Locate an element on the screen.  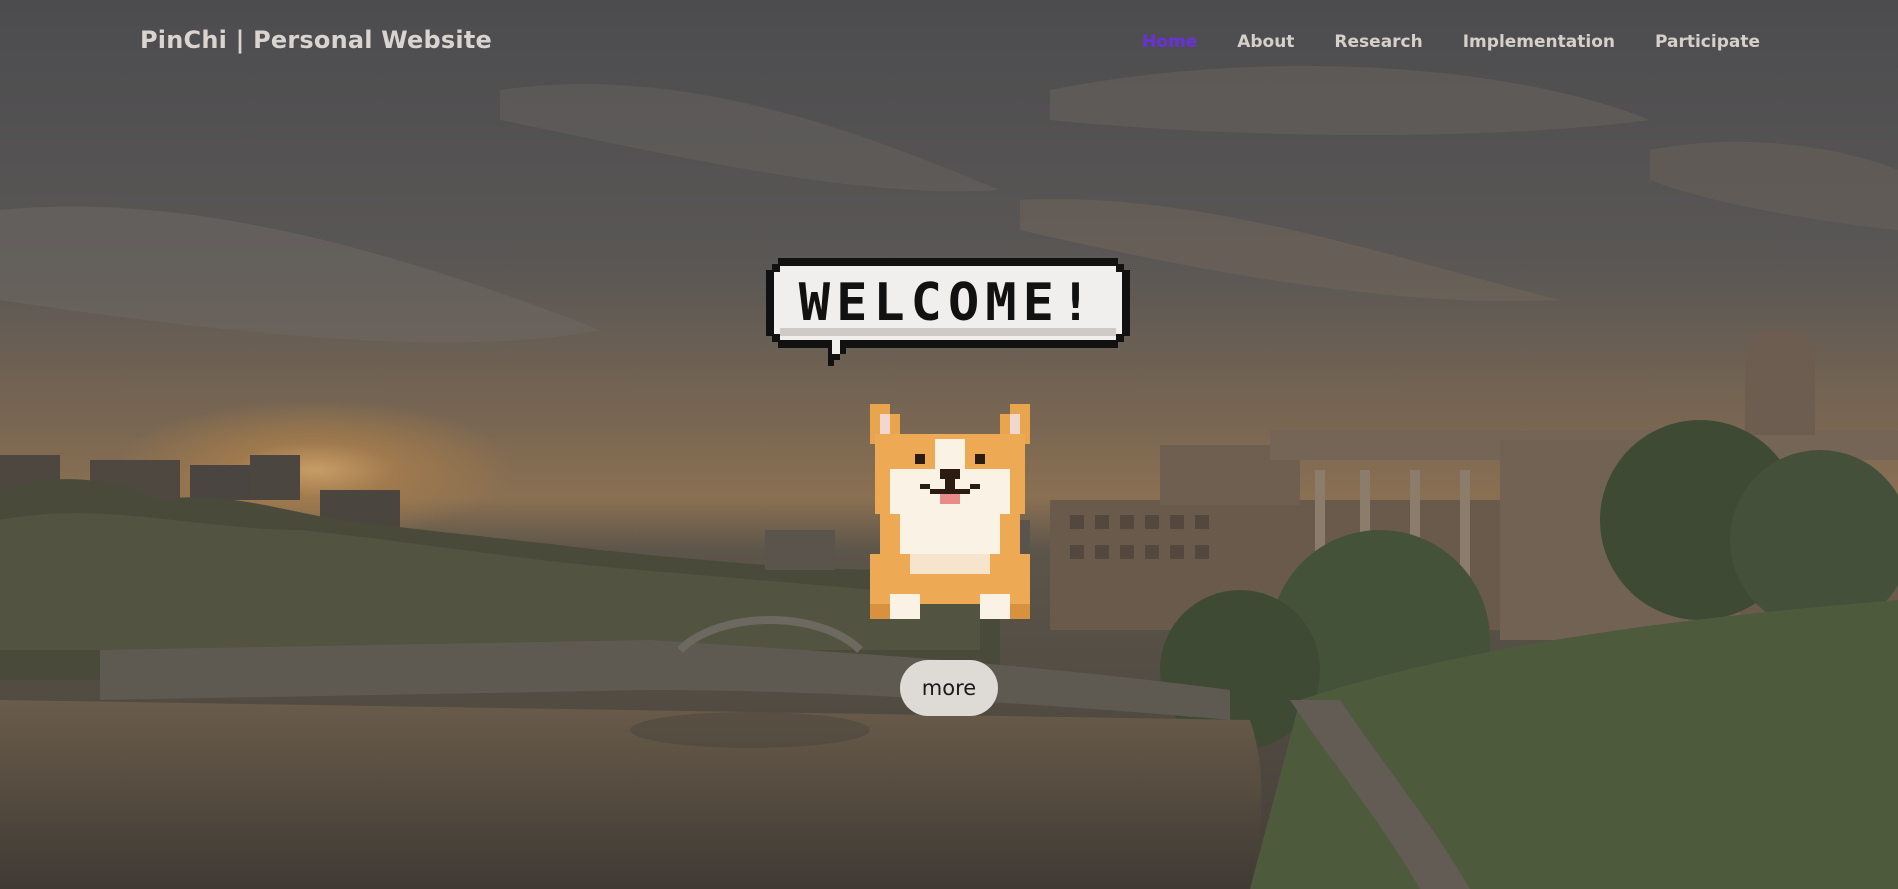
nav-implementation: Implementation is located at coordinates (1539, 42).